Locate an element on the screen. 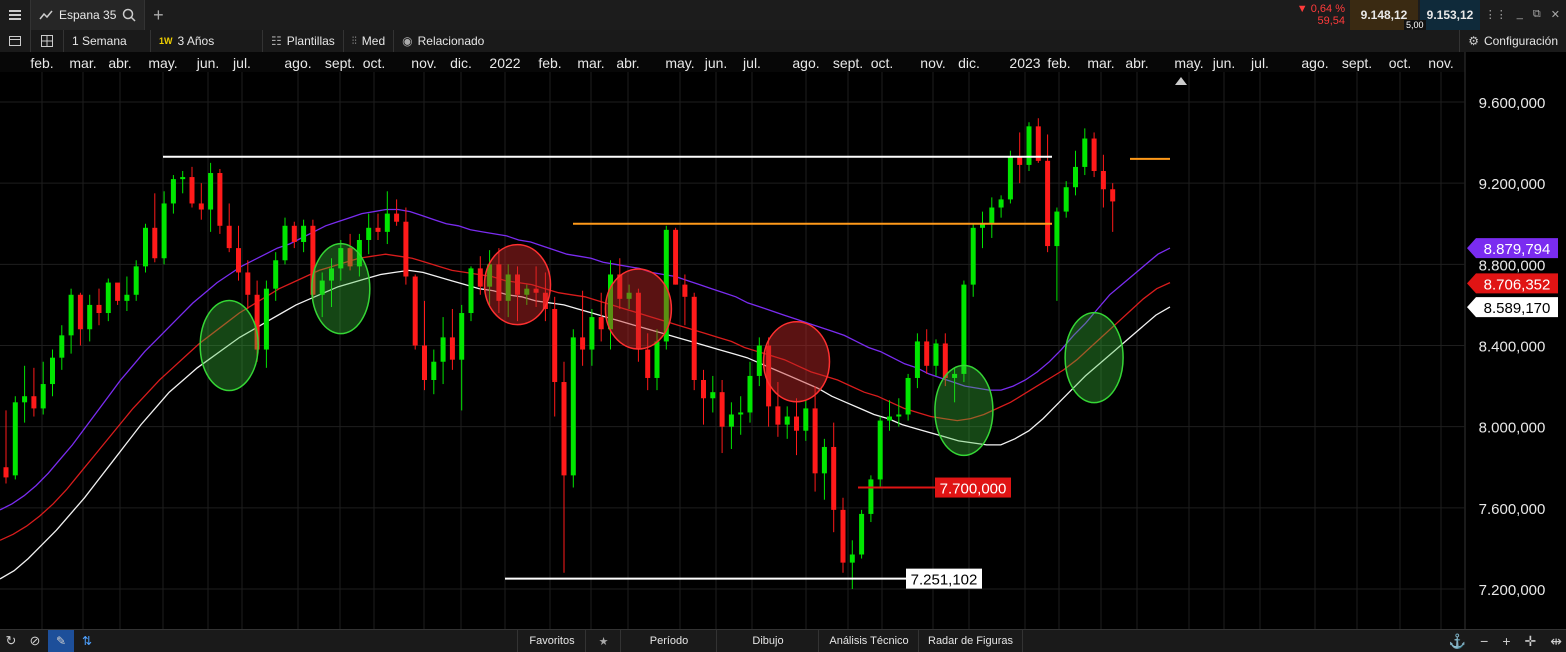 Image resolution: width=1566 pixels, height=652 pixels. x-tick-label: abr. is located at coordinates (119, 63).